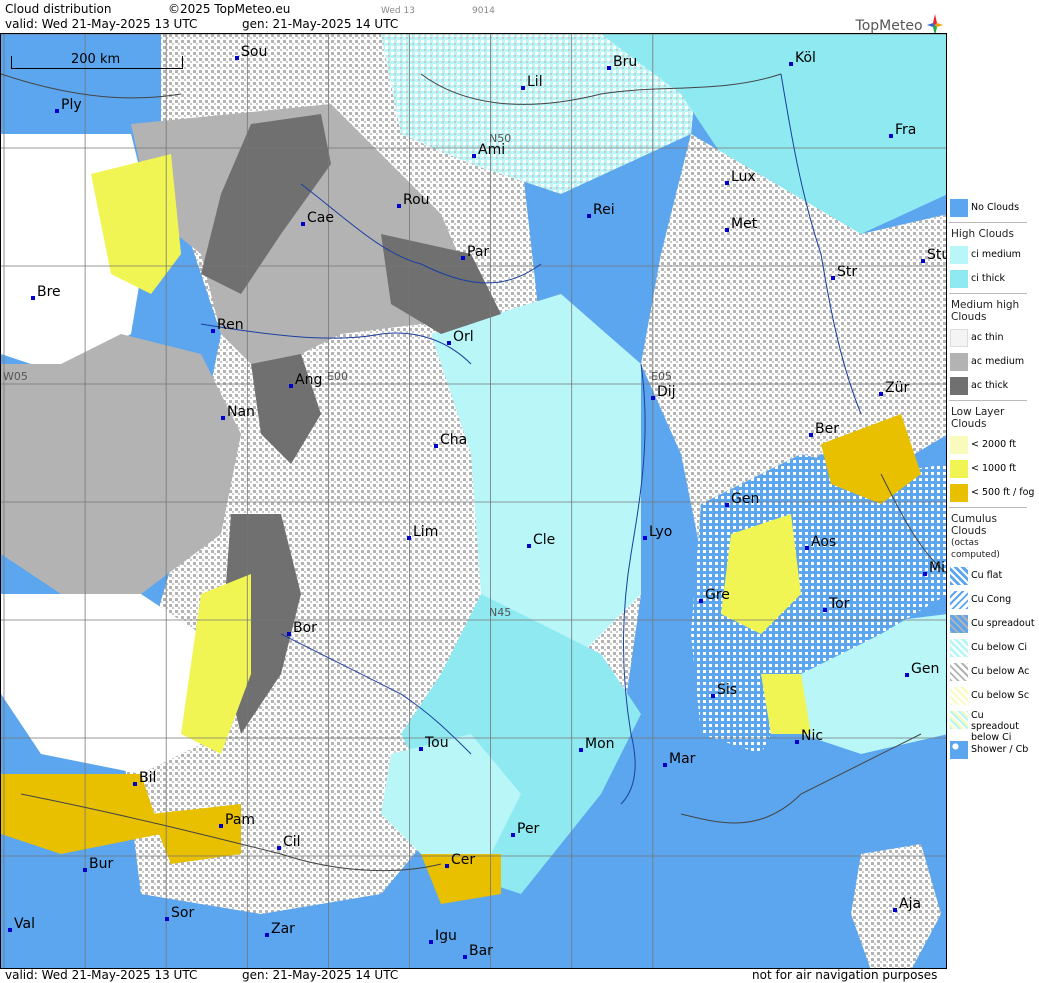 This screenshot has width=1039, height=983. Describe the element at coordinates (1003, 492) in the screenshot. I see `legend-label-low3: < 500 ft / fog` at that location.